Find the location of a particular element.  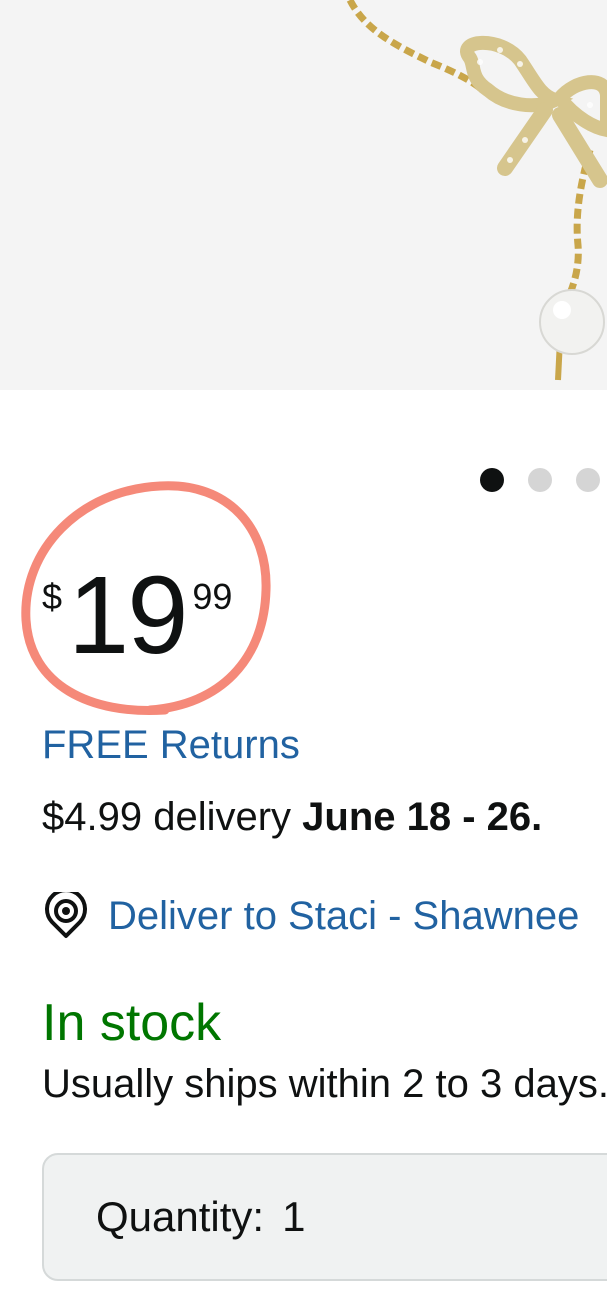

shipping-note: Usually ships within 2 to 3 days. is located at coordinates (324, 1084).